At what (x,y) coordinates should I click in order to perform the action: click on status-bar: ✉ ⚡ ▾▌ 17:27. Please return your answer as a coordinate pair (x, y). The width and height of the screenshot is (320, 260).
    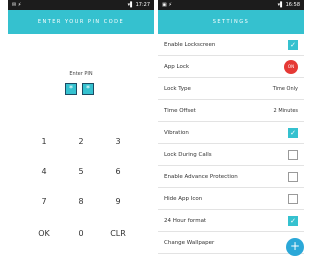
    Looking at the image, I should click on (81, 5).